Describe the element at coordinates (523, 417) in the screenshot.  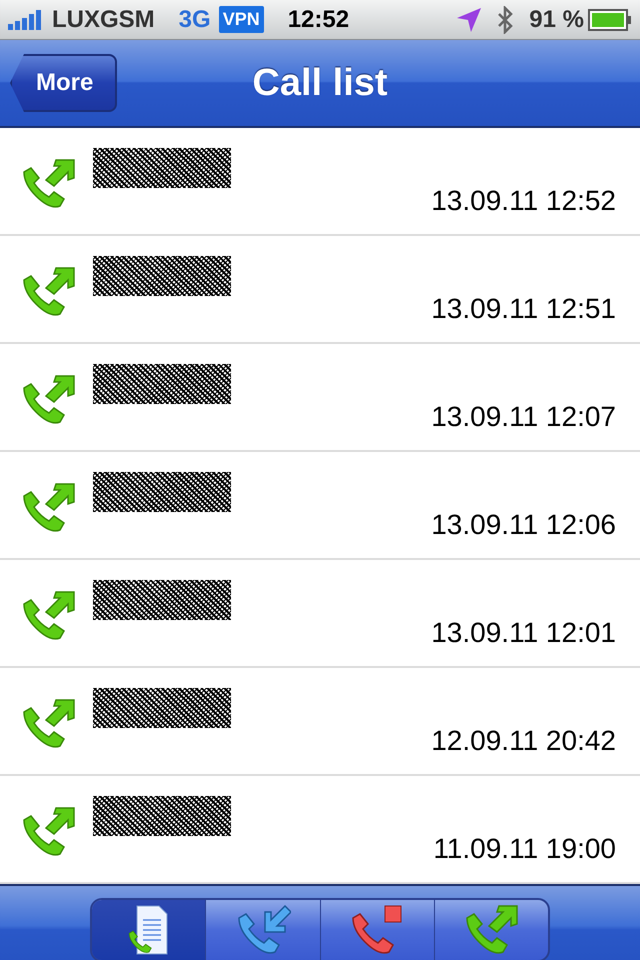
I see `call-time: 13.09.11 12:07` at that location.